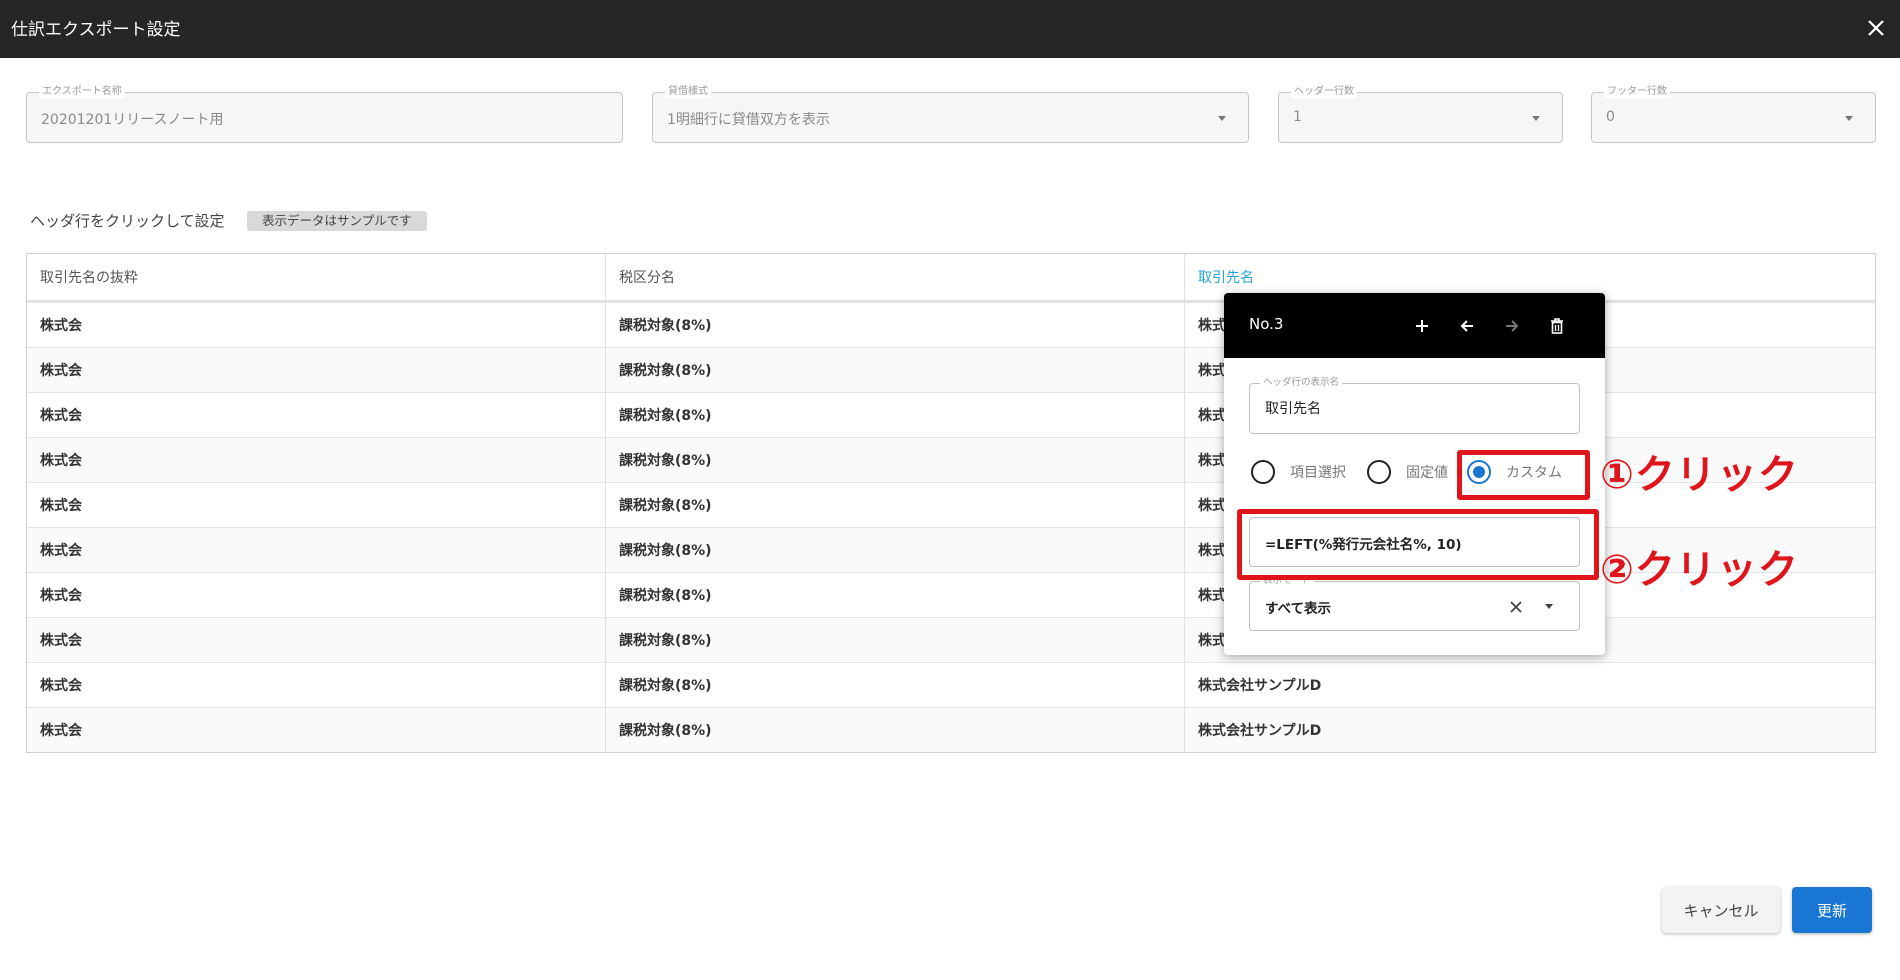 This screenshot has height=980, width=1900. Describe the element at coordinates (1832, 910) in the screenshot. I see `update-button: 更新` at that location.